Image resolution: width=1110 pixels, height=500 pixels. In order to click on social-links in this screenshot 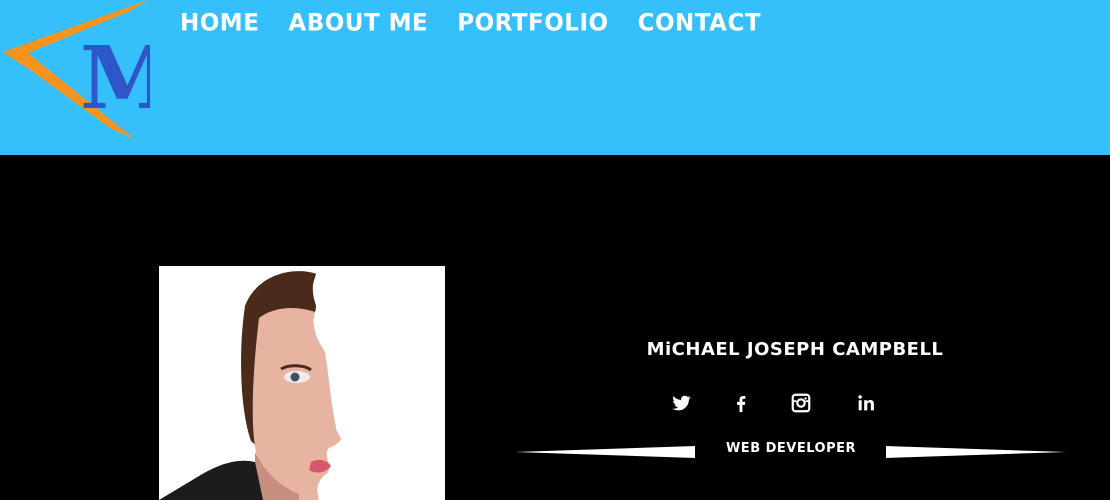, I will do `click(555, 404)`.